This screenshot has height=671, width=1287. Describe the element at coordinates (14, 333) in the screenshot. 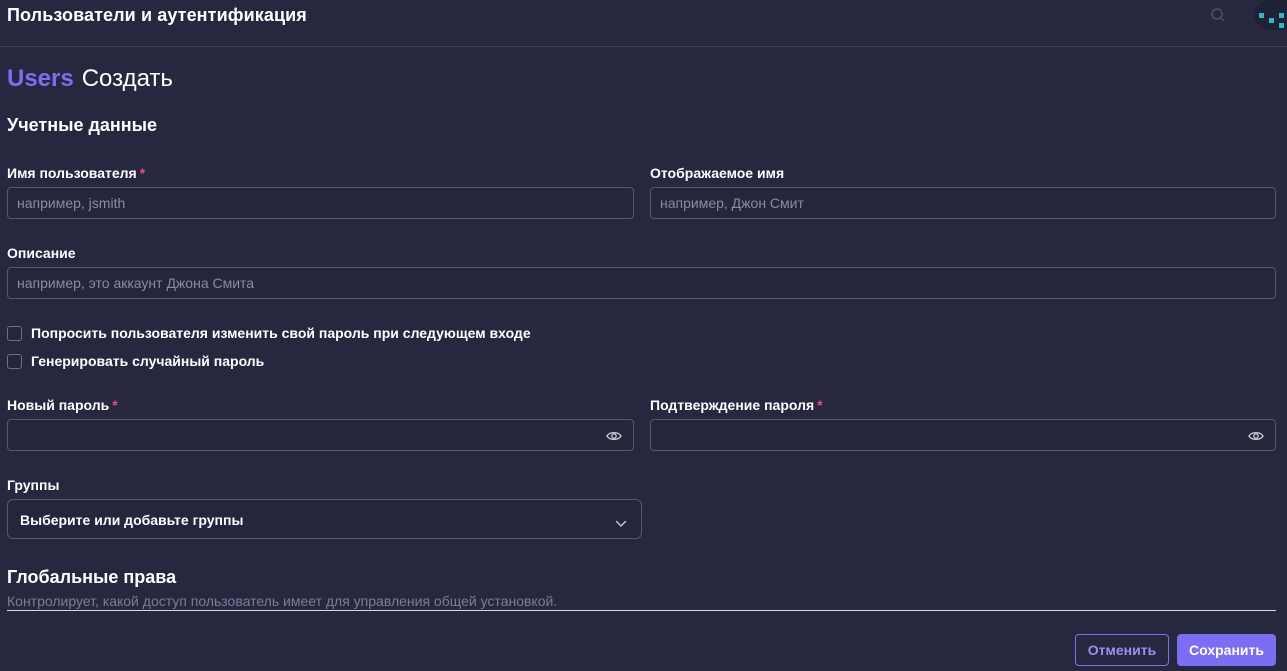

I see `force-password-change-checkbox` at that location.